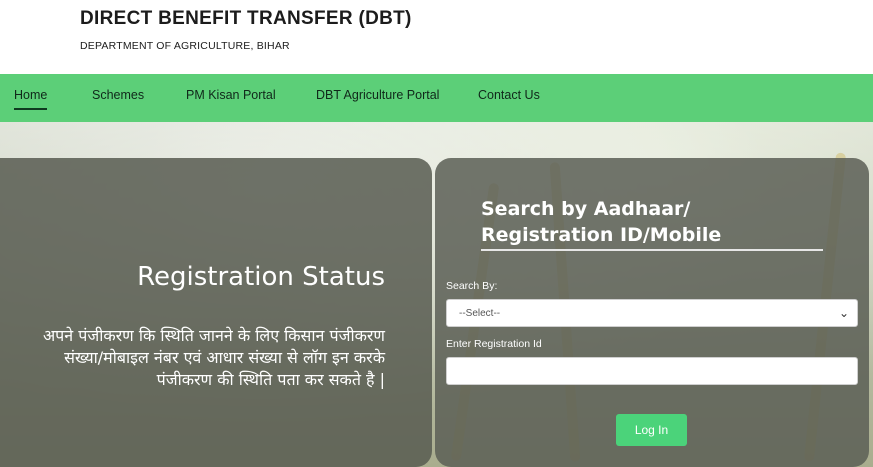 This screenshot has height=467, width=873. Describe the element at coordinates (231, 95) in the screenshot. I see `nav-pm-kisan-portal: PM Kisan Portal` at that location.